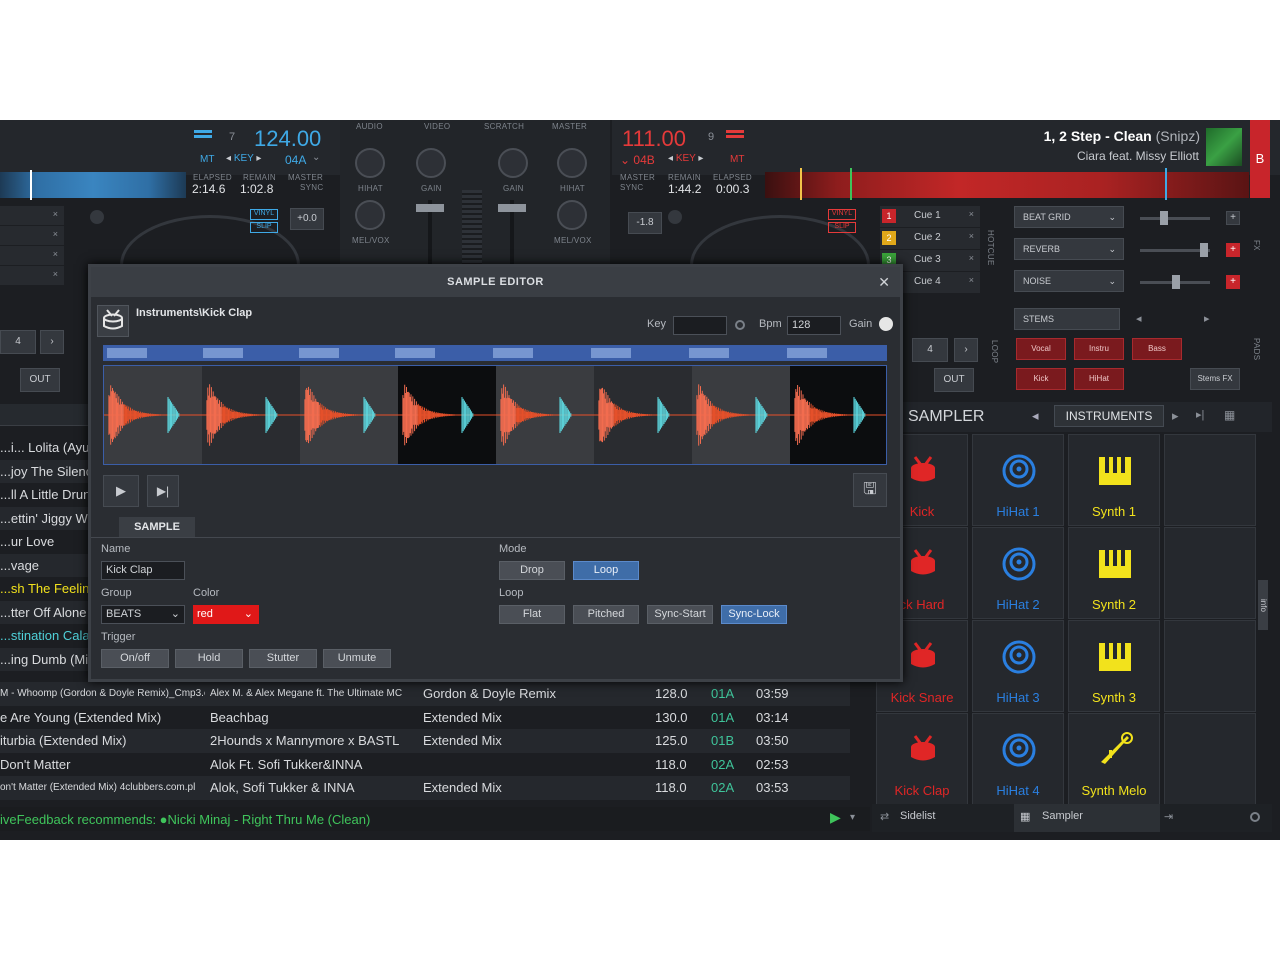 This screenshot has height=960, width=1280. Describe the element at coordinates (46, 589) in the screenshot. I see `list-item: ...sh The Feeling` at that location.